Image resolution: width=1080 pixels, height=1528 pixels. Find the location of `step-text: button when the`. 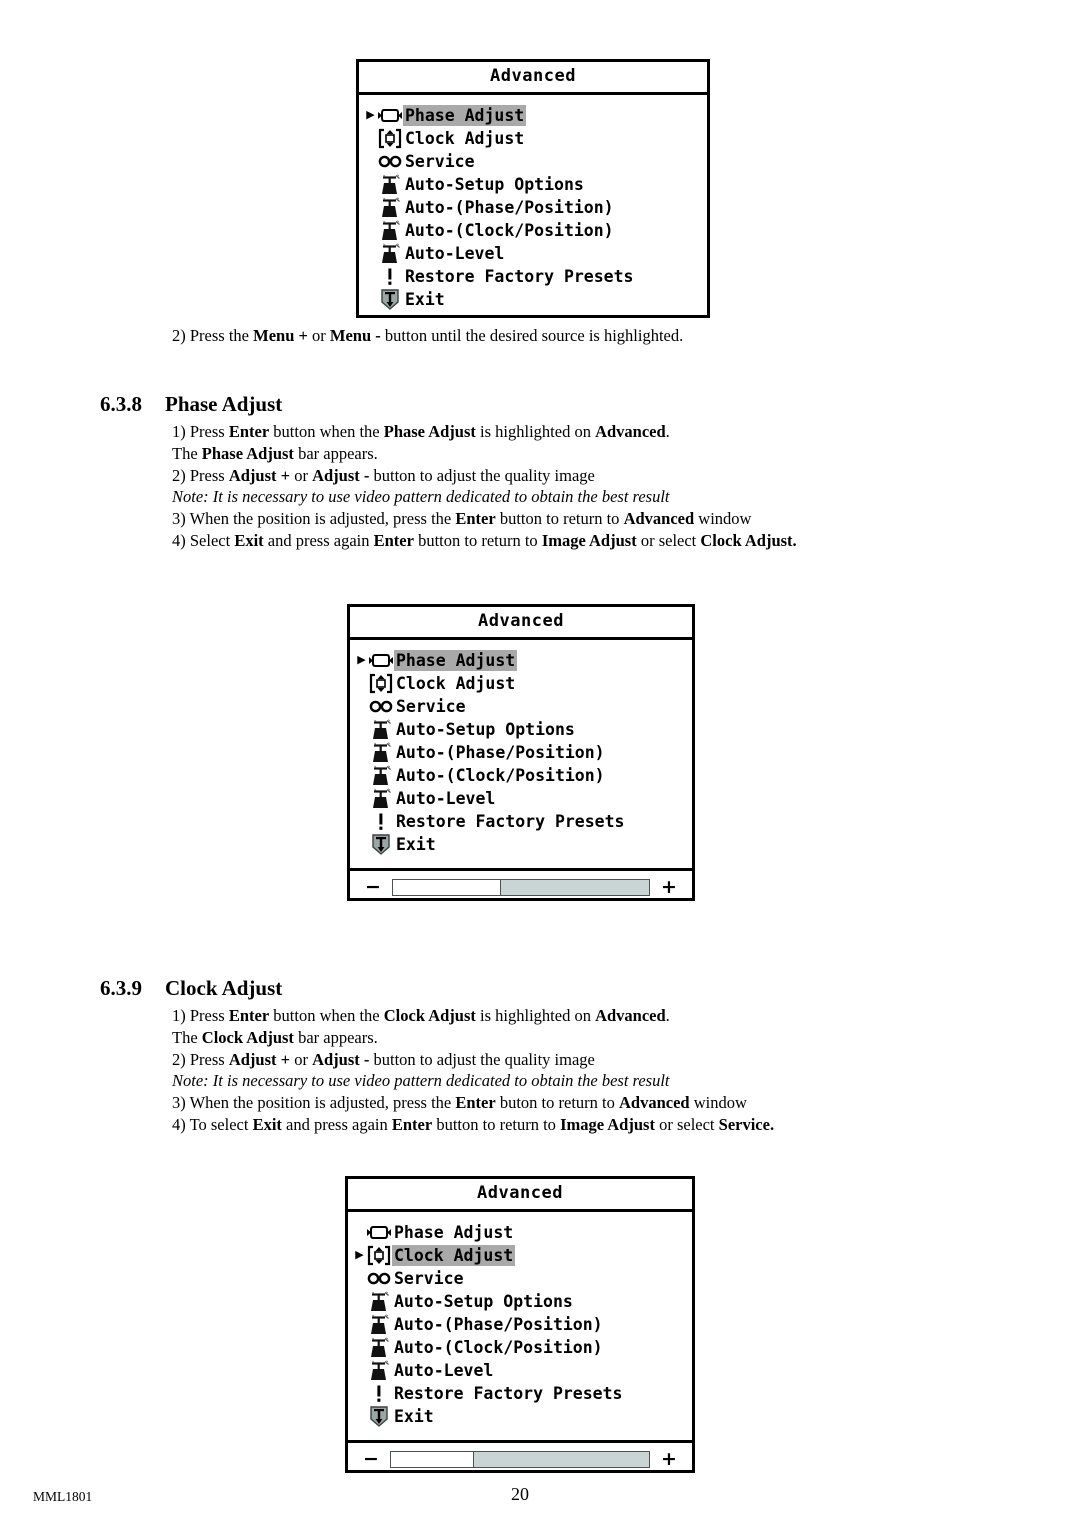

step-text: button when the is located at coordinates (326, 431).